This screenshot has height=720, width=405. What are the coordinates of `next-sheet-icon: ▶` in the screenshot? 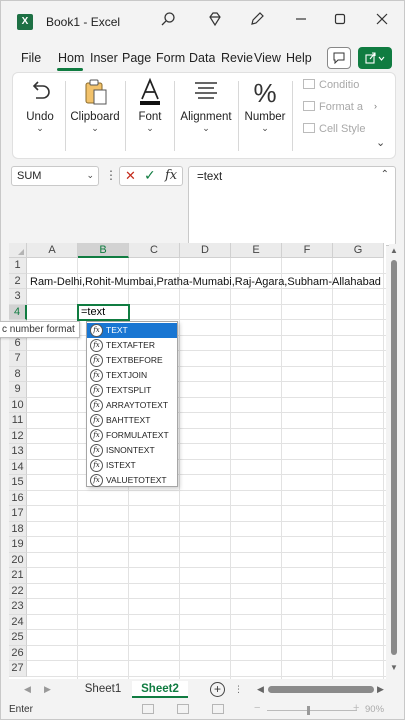 It's located at (47, 689).